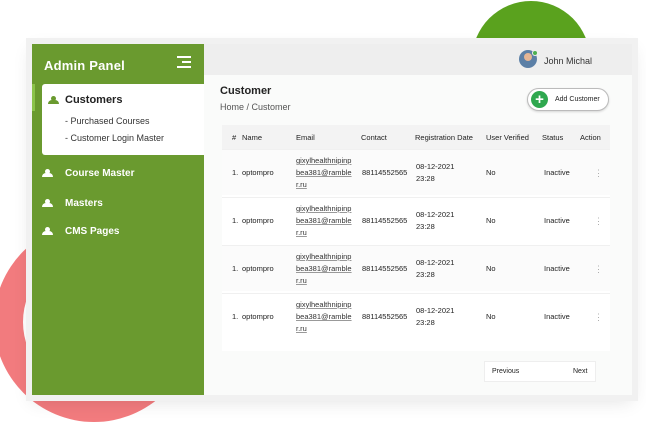 The height and width of the screenshot is (424, 646). I want to click on column-header-action: Action, so click(590, 137).